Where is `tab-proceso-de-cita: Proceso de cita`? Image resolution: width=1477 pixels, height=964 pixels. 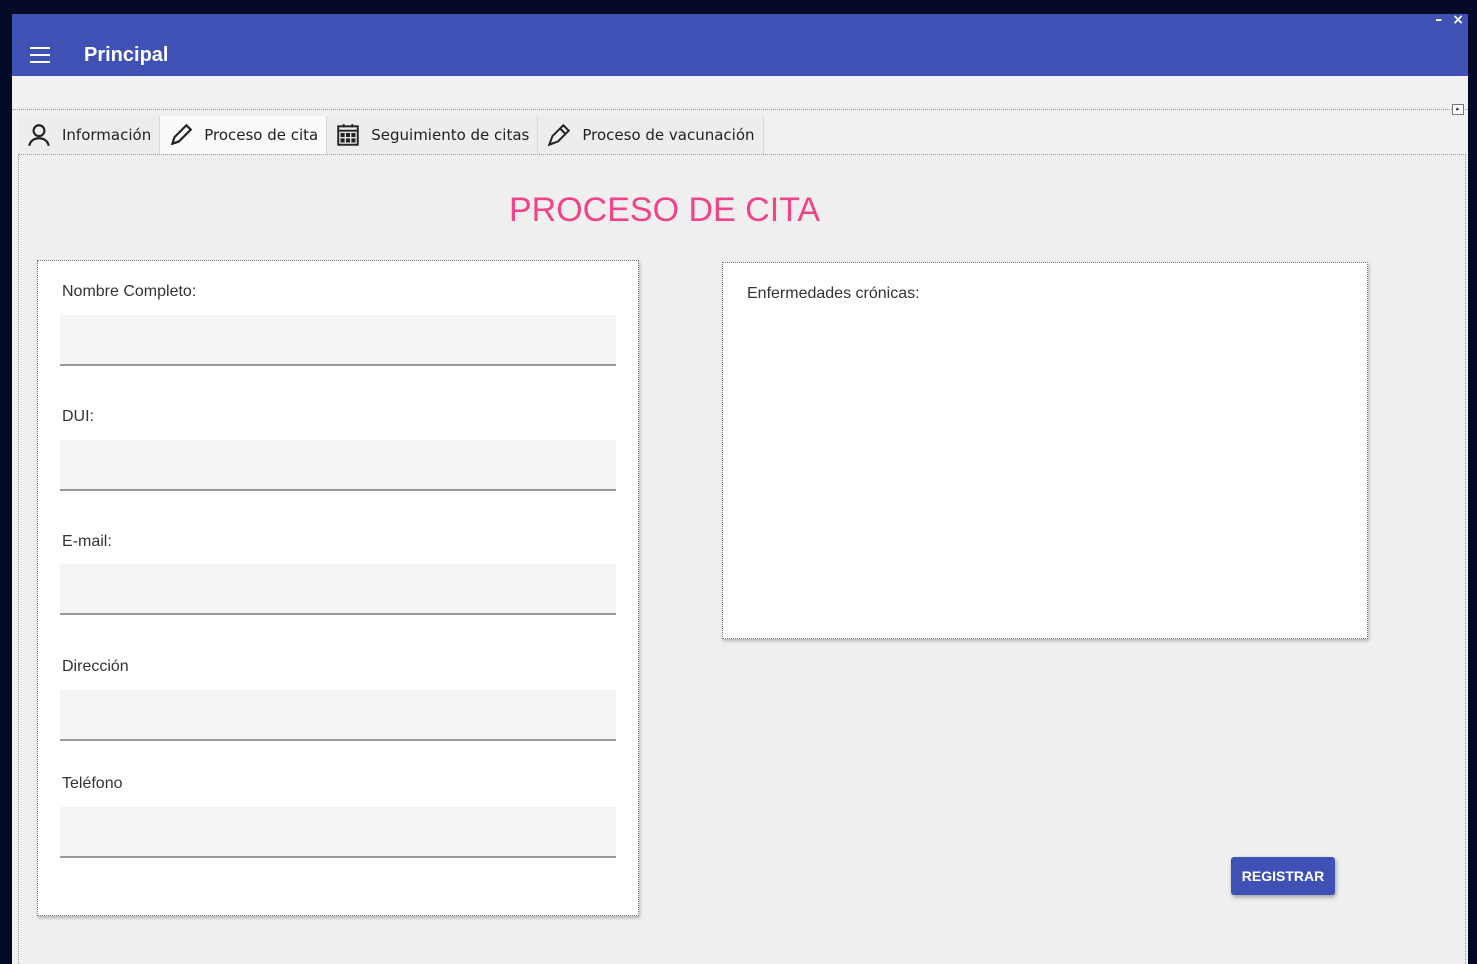
tab-proceso-de-cita: Proceso de cita is located at coordinates (244, 135).